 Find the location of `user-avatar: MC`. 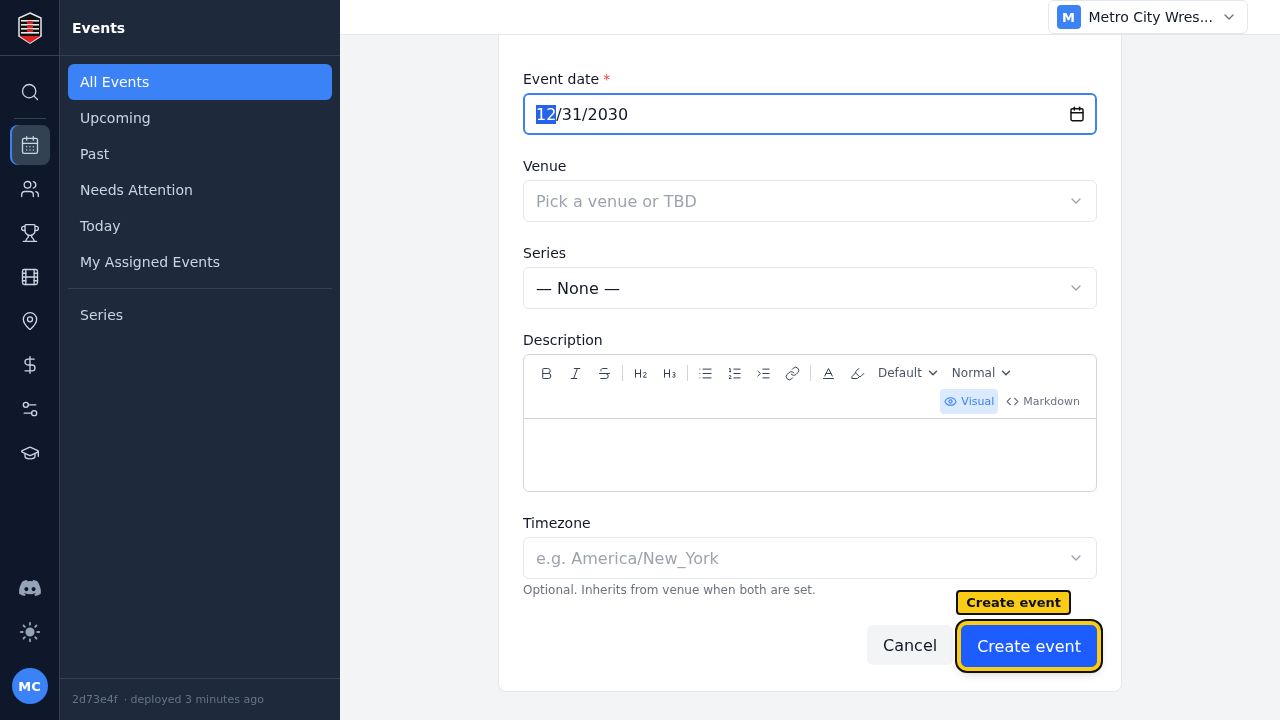

user-avatar: MC is located at coordinates (29, 686).